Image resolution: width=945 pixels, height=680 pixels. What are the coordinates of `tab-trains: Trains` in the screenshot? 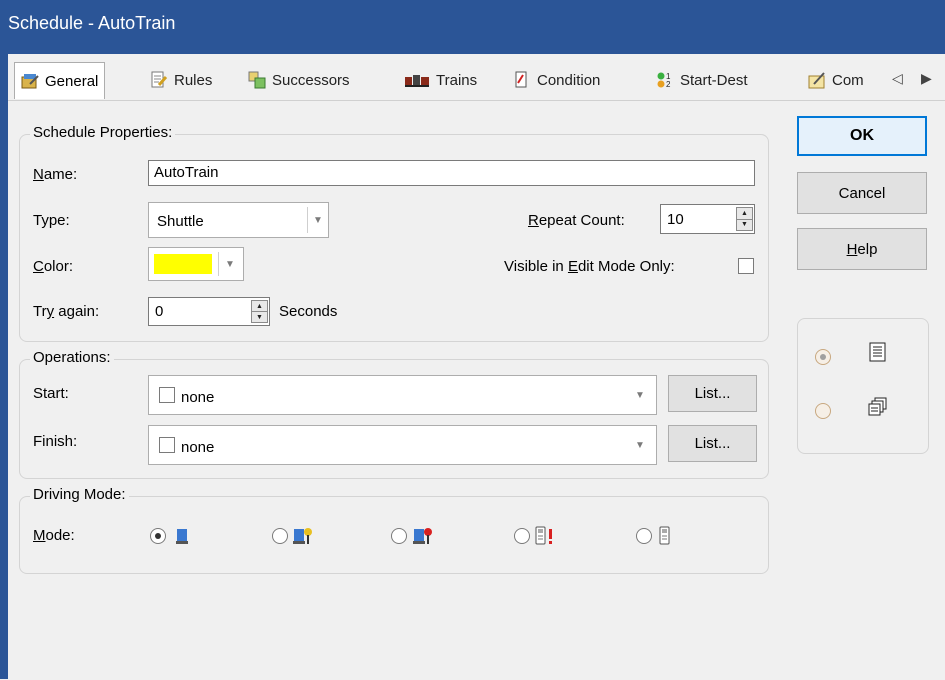 It's located at (440, 80).